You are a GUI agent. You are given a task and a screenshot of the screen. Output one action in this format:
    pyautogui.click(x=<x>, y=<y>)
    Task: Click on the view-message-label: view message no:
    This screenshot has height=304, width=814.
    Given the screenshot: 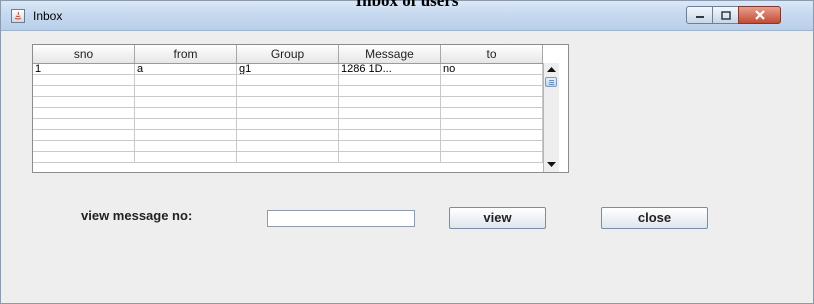 What is the action you would take?
    pyautogui.click(x=137, y=215)
    